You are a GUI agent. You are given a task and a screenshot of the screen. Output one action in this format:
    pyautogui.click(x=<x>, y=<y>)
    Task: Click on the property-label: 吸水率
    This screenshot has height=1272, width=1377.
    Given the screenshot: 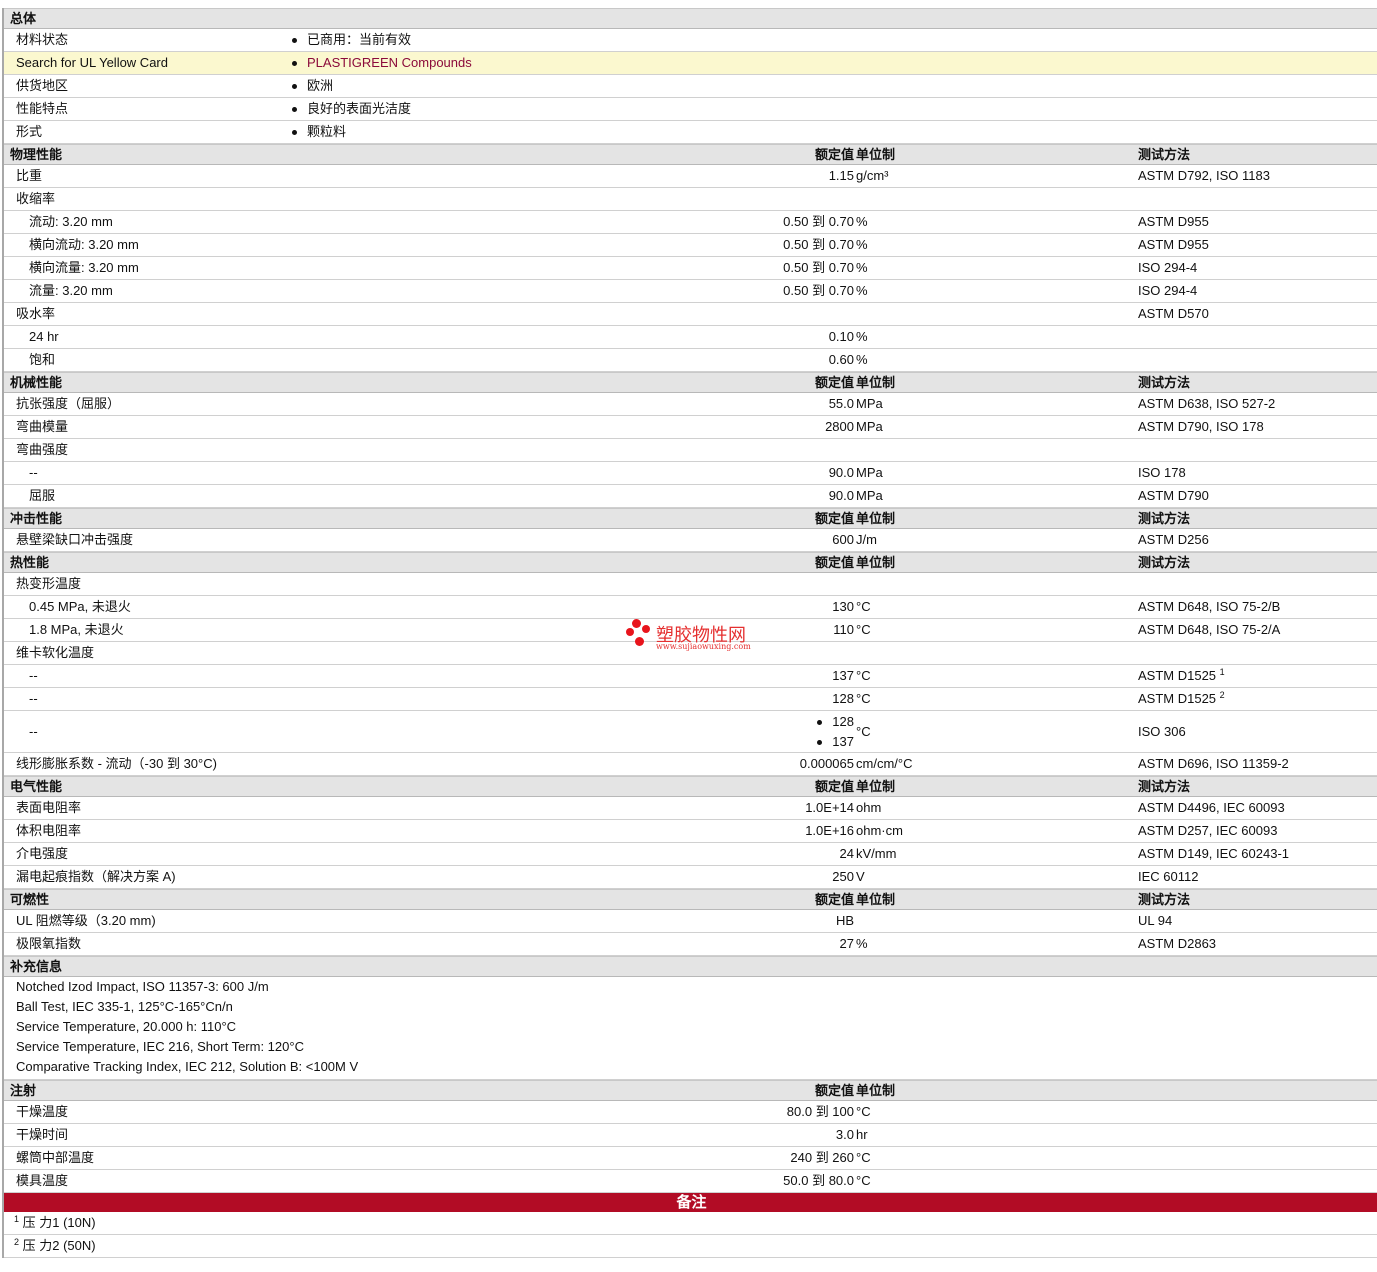 What is the action you would take?
    pyautogui.click(x=36, y=313)
    